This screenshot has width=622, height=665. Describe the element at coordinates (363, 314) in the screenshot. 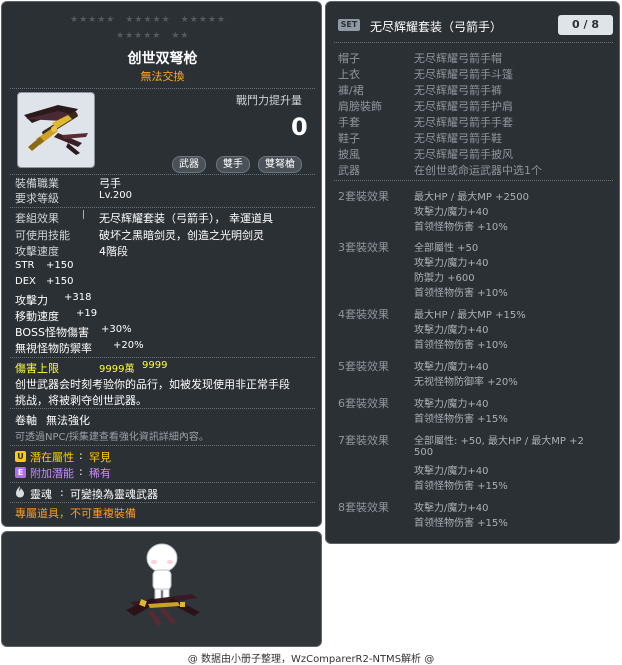

I see `set-effect-tier-label: 4套裝效果` at that location.